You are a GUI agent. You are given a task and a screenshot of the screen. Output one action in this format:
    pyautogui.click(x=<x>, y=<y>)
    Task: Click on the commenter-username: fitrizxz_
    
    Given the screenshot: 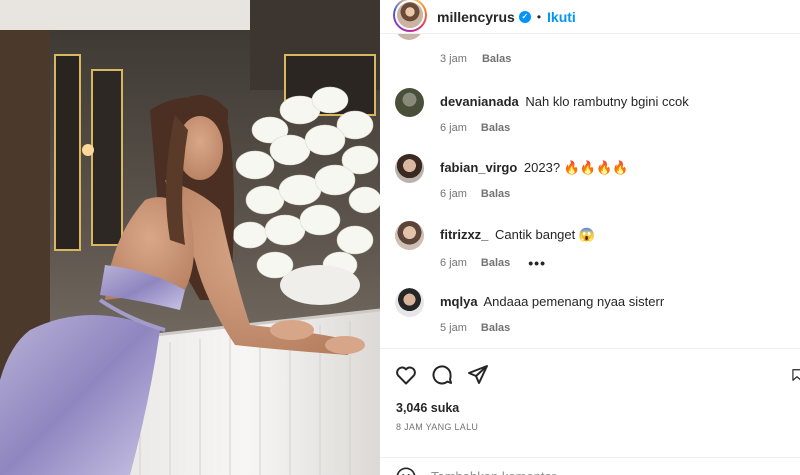 What is the action you would take?
    pyautogui.click(x=464, y=234)
    